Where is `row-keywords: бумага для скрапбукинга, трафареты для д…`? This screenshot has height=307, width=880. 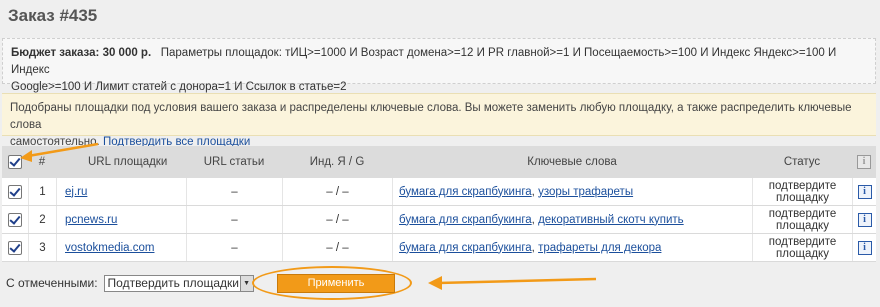
row-keywords: бумага для скрапбукинга, трафареты для д… is located at coordinates (572, 247).